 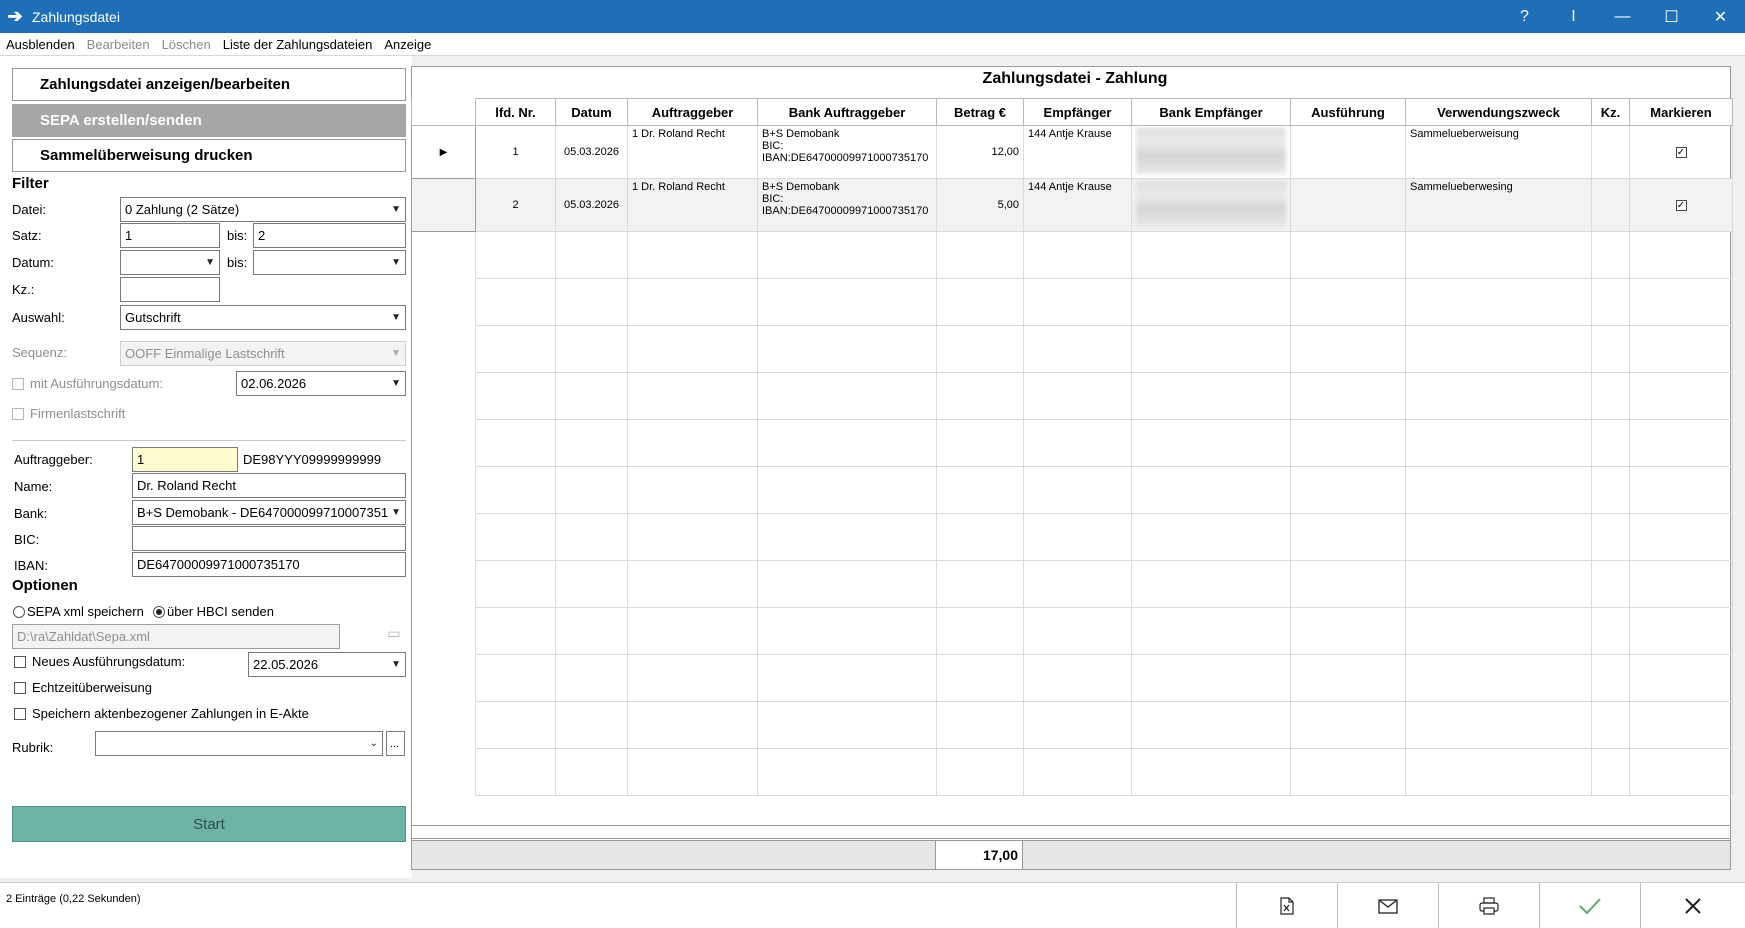 I want to click on col-header-nr: lfd. Nr., so click(x=515, y=112).